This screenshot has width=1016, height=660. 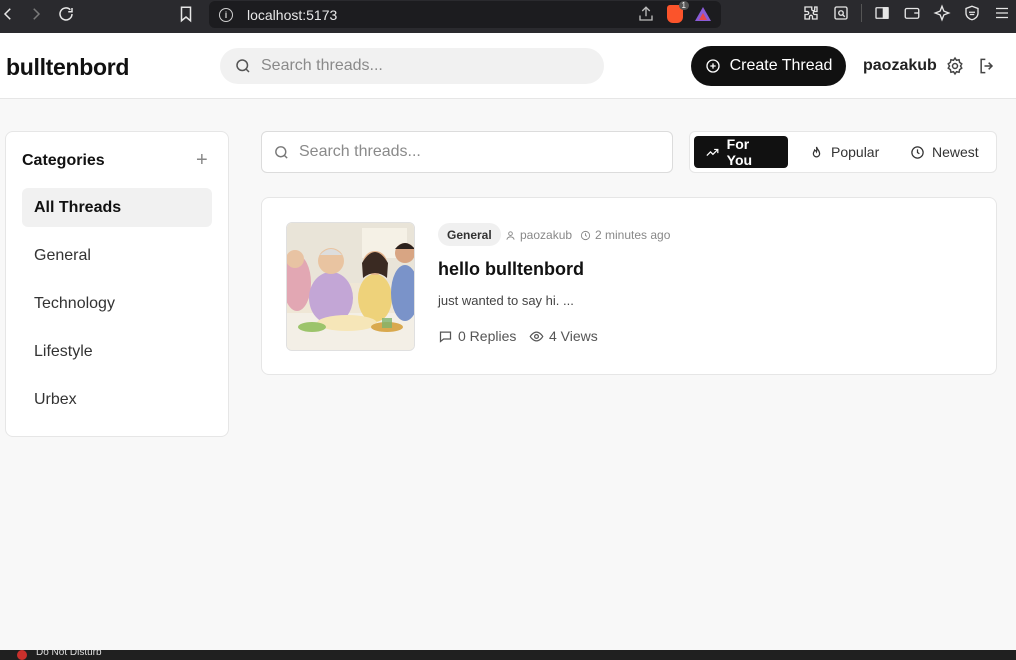 What do you see at coordinates (855, 152) in the screenshot?
I see `tab-popular-label: Popular` at bounding box center [855, 152].